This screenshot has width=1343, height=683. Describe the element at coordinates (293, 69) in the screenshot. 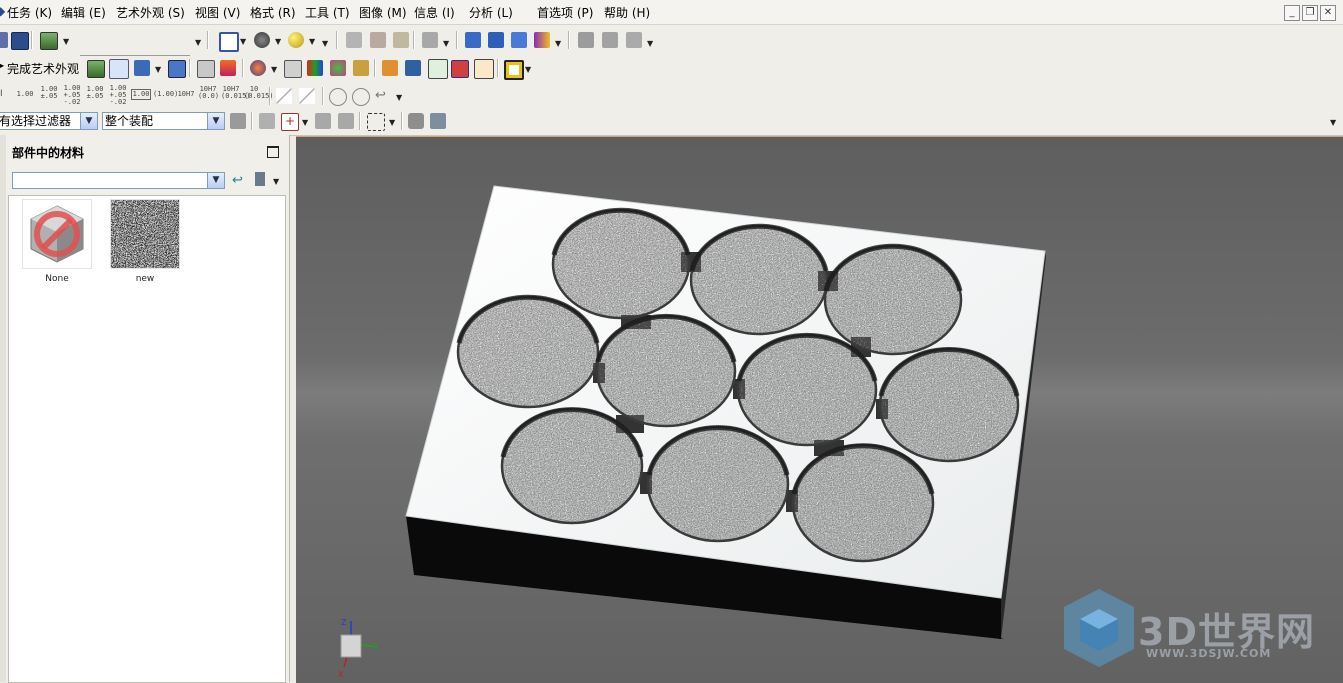

I see `decal-icon` at that location.